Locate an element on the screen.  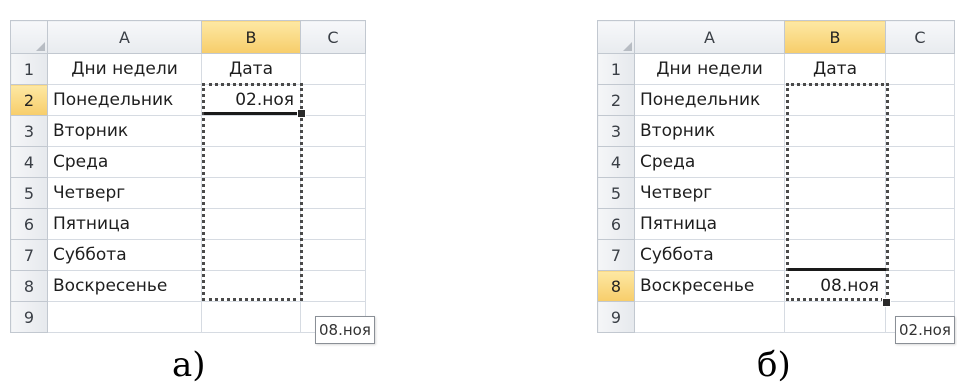
fill-handle-b is located at coordinates (886, 302).